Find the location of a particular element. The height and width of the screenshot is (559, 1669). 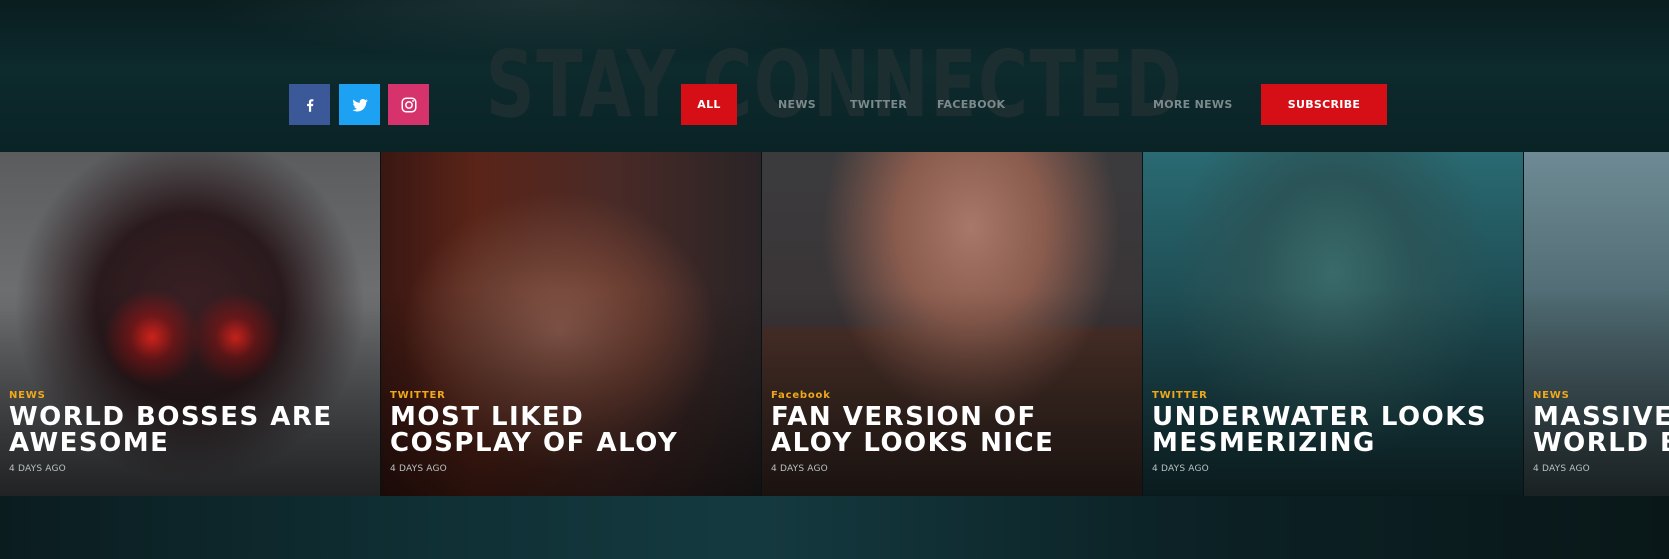

card-headline-line: FAN VERSION OF is located at coordinates (904, 417).